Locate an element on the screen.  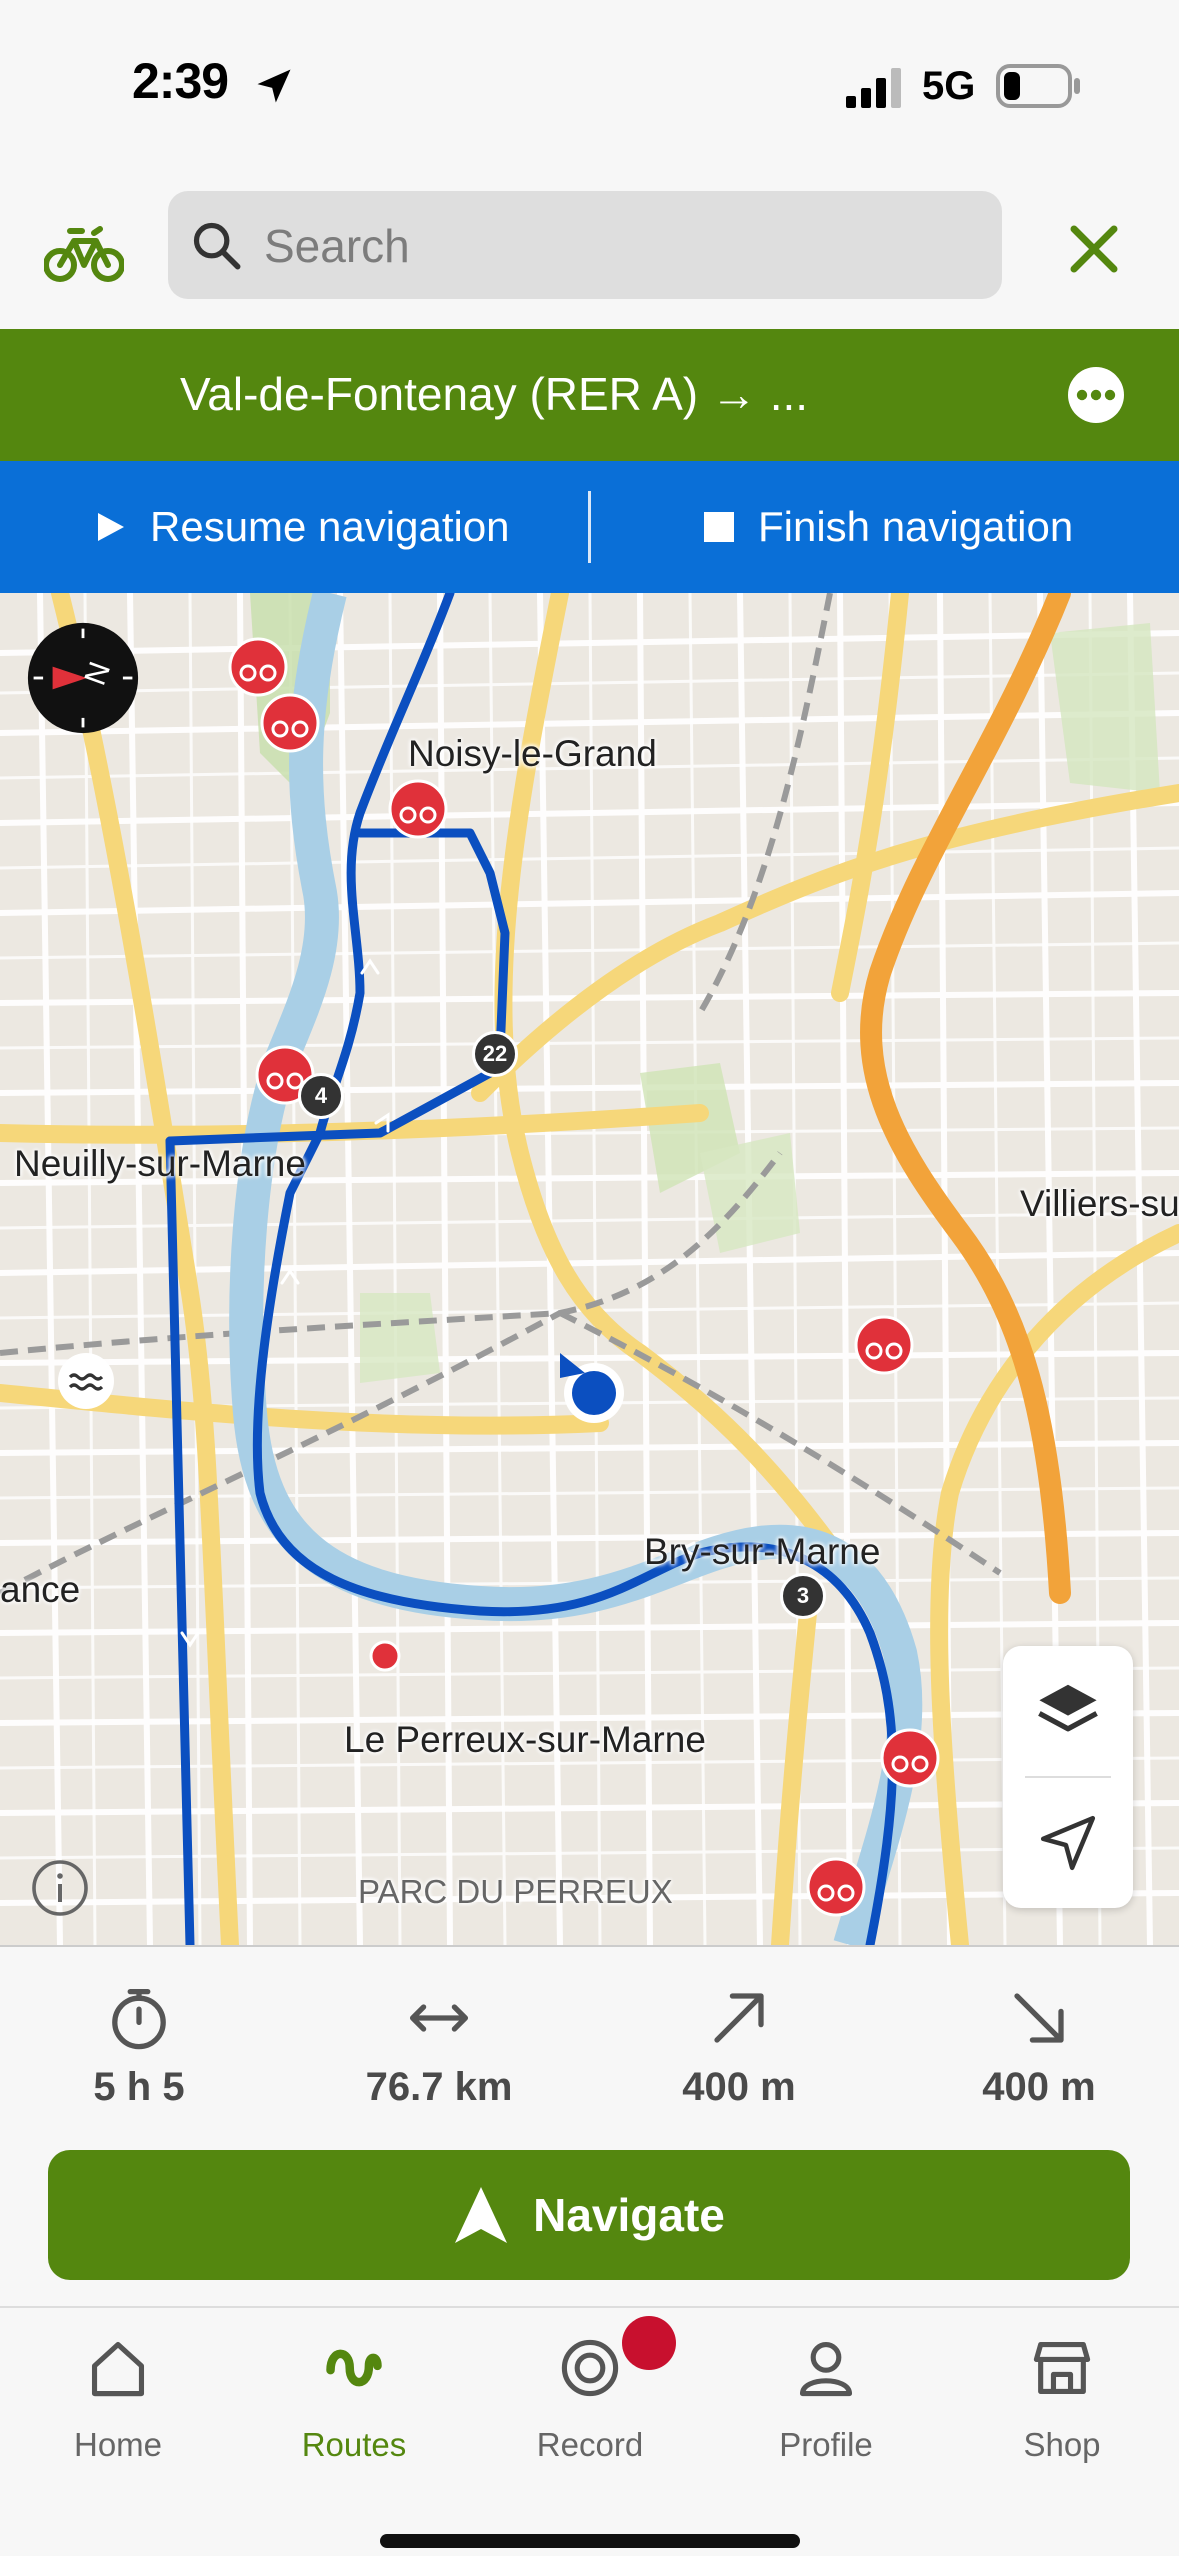
waypoint-badge: 22 is located at coordinates (495, 1054).